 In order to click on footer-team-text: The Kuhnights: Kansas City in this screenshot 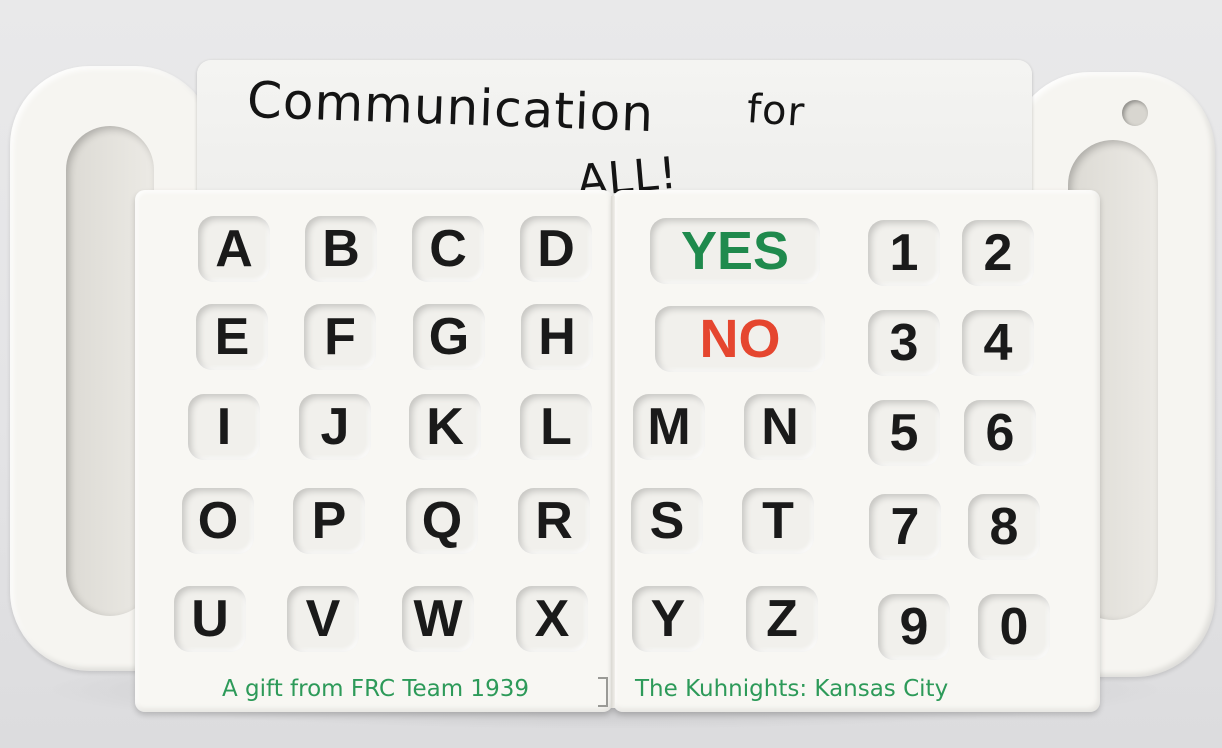, I will do `click(792, 689)`.